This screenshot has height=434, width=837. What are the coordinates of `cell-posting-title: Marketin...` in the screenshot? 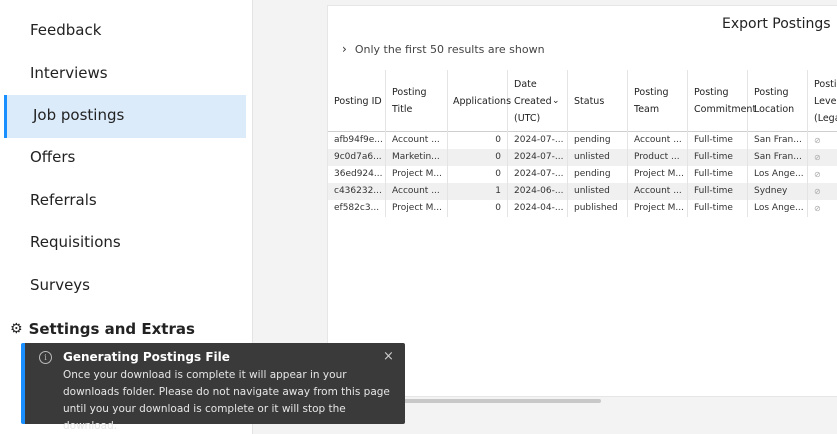 It's located at (417, 157).